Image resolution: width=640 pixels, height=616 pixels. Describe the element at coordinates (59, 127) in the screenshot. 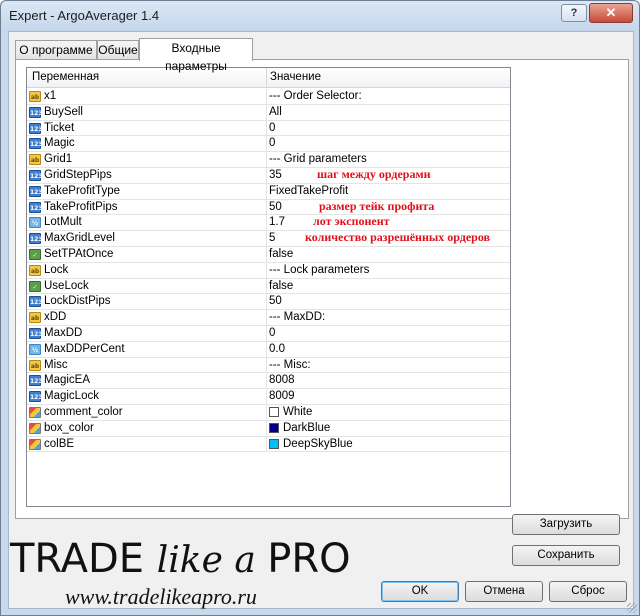

I see `parameter-name: Ticket` at that location.